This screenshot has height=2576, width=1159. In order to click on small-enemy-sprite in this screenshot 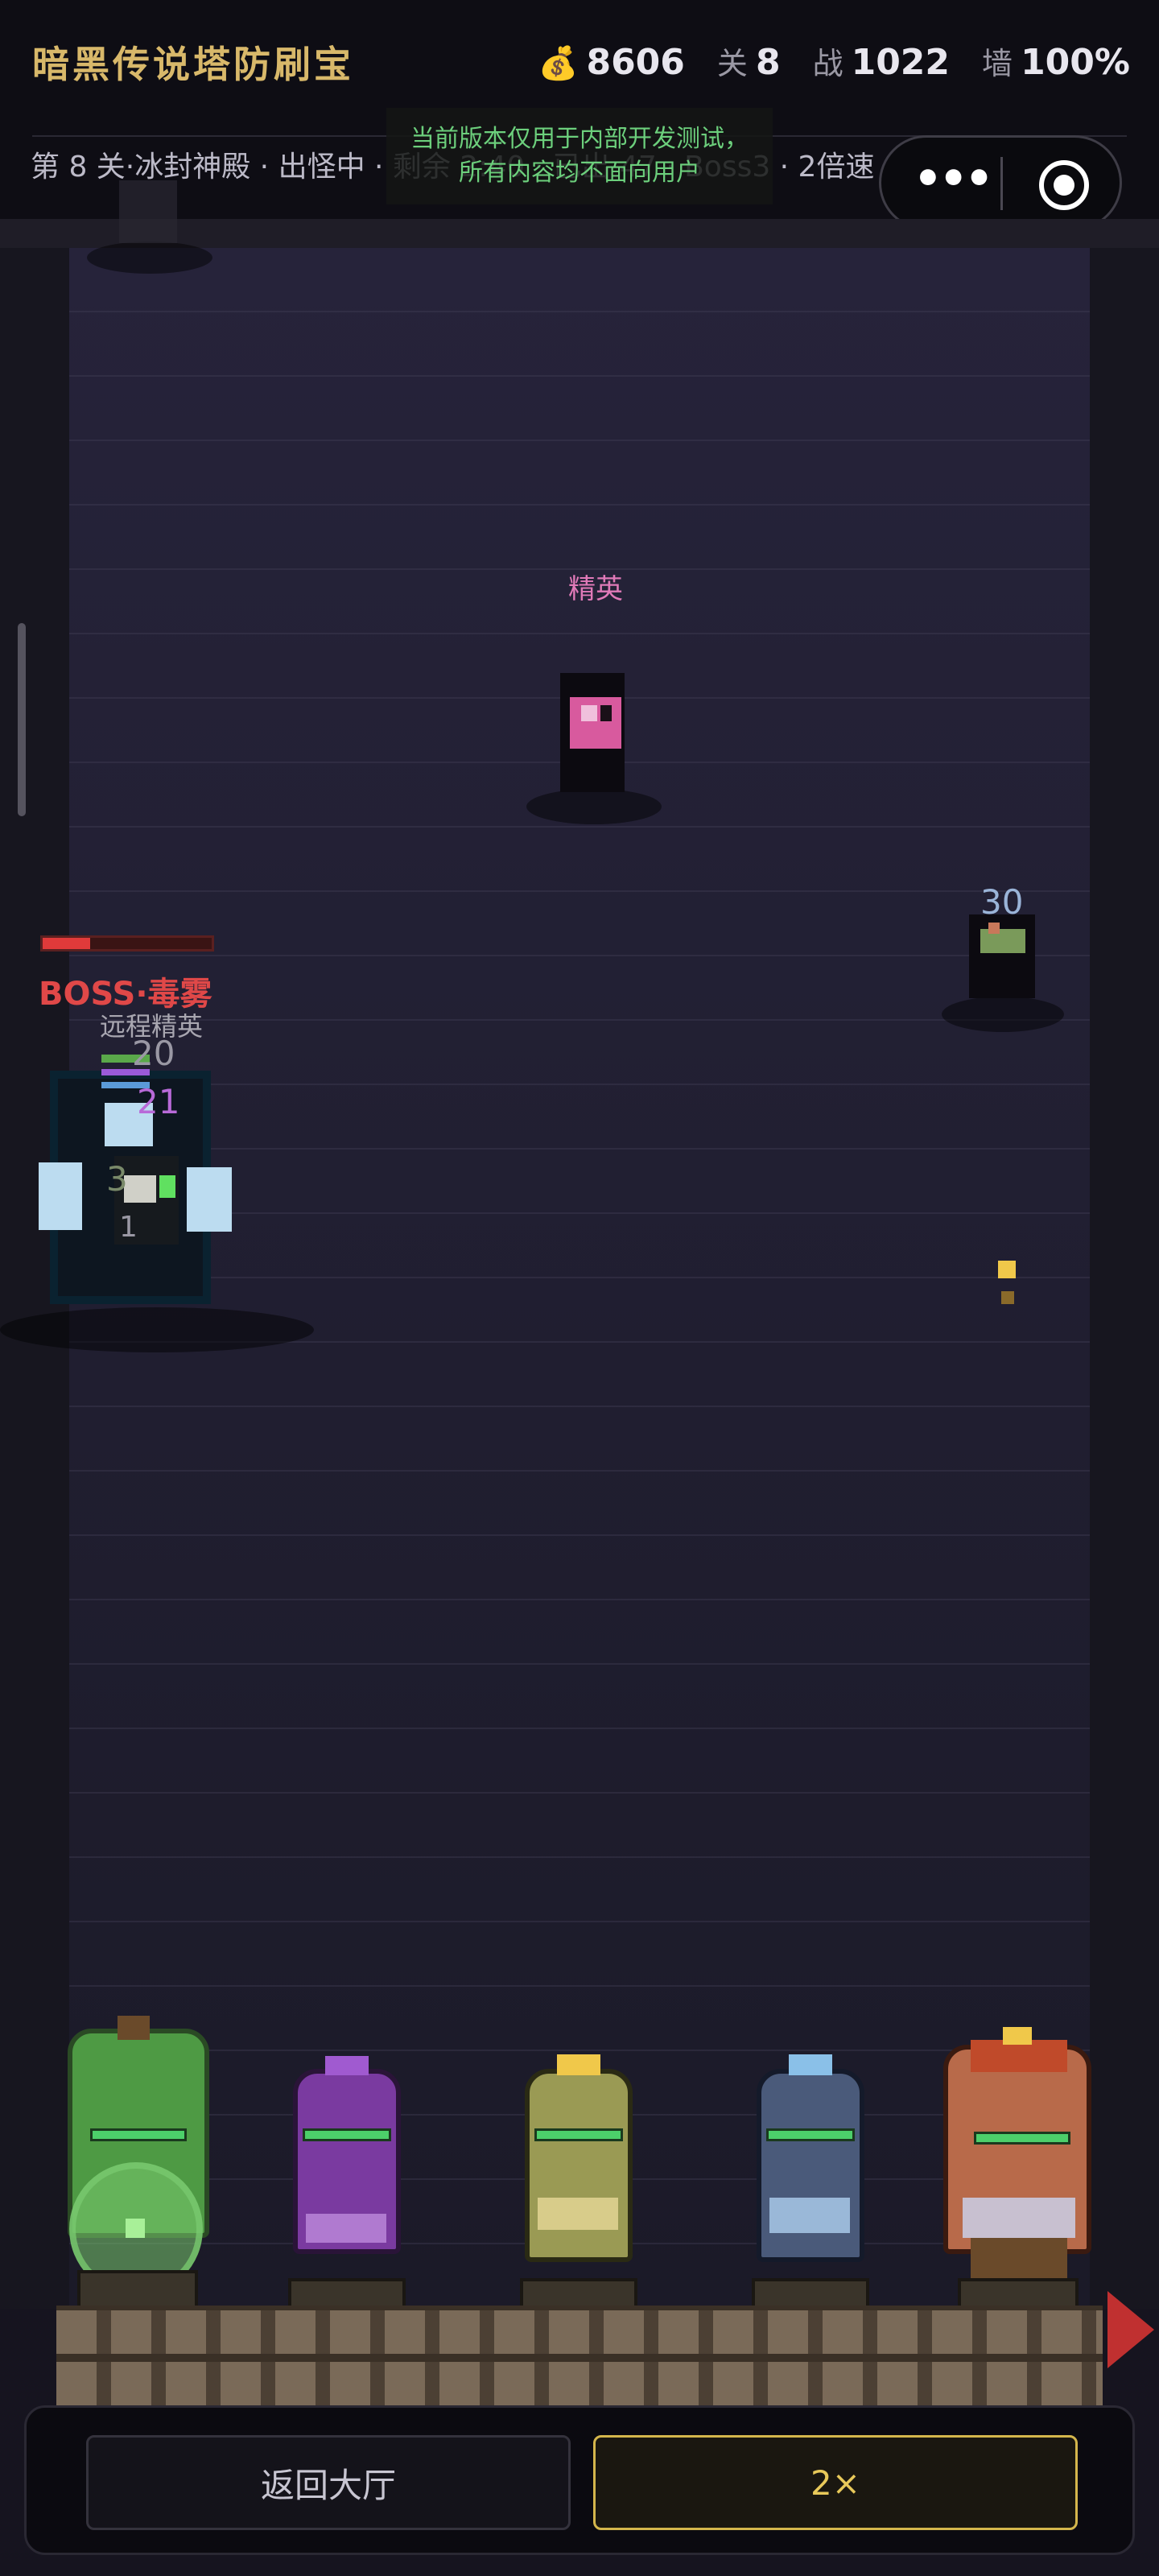, I will do `click(1002, 956)`.